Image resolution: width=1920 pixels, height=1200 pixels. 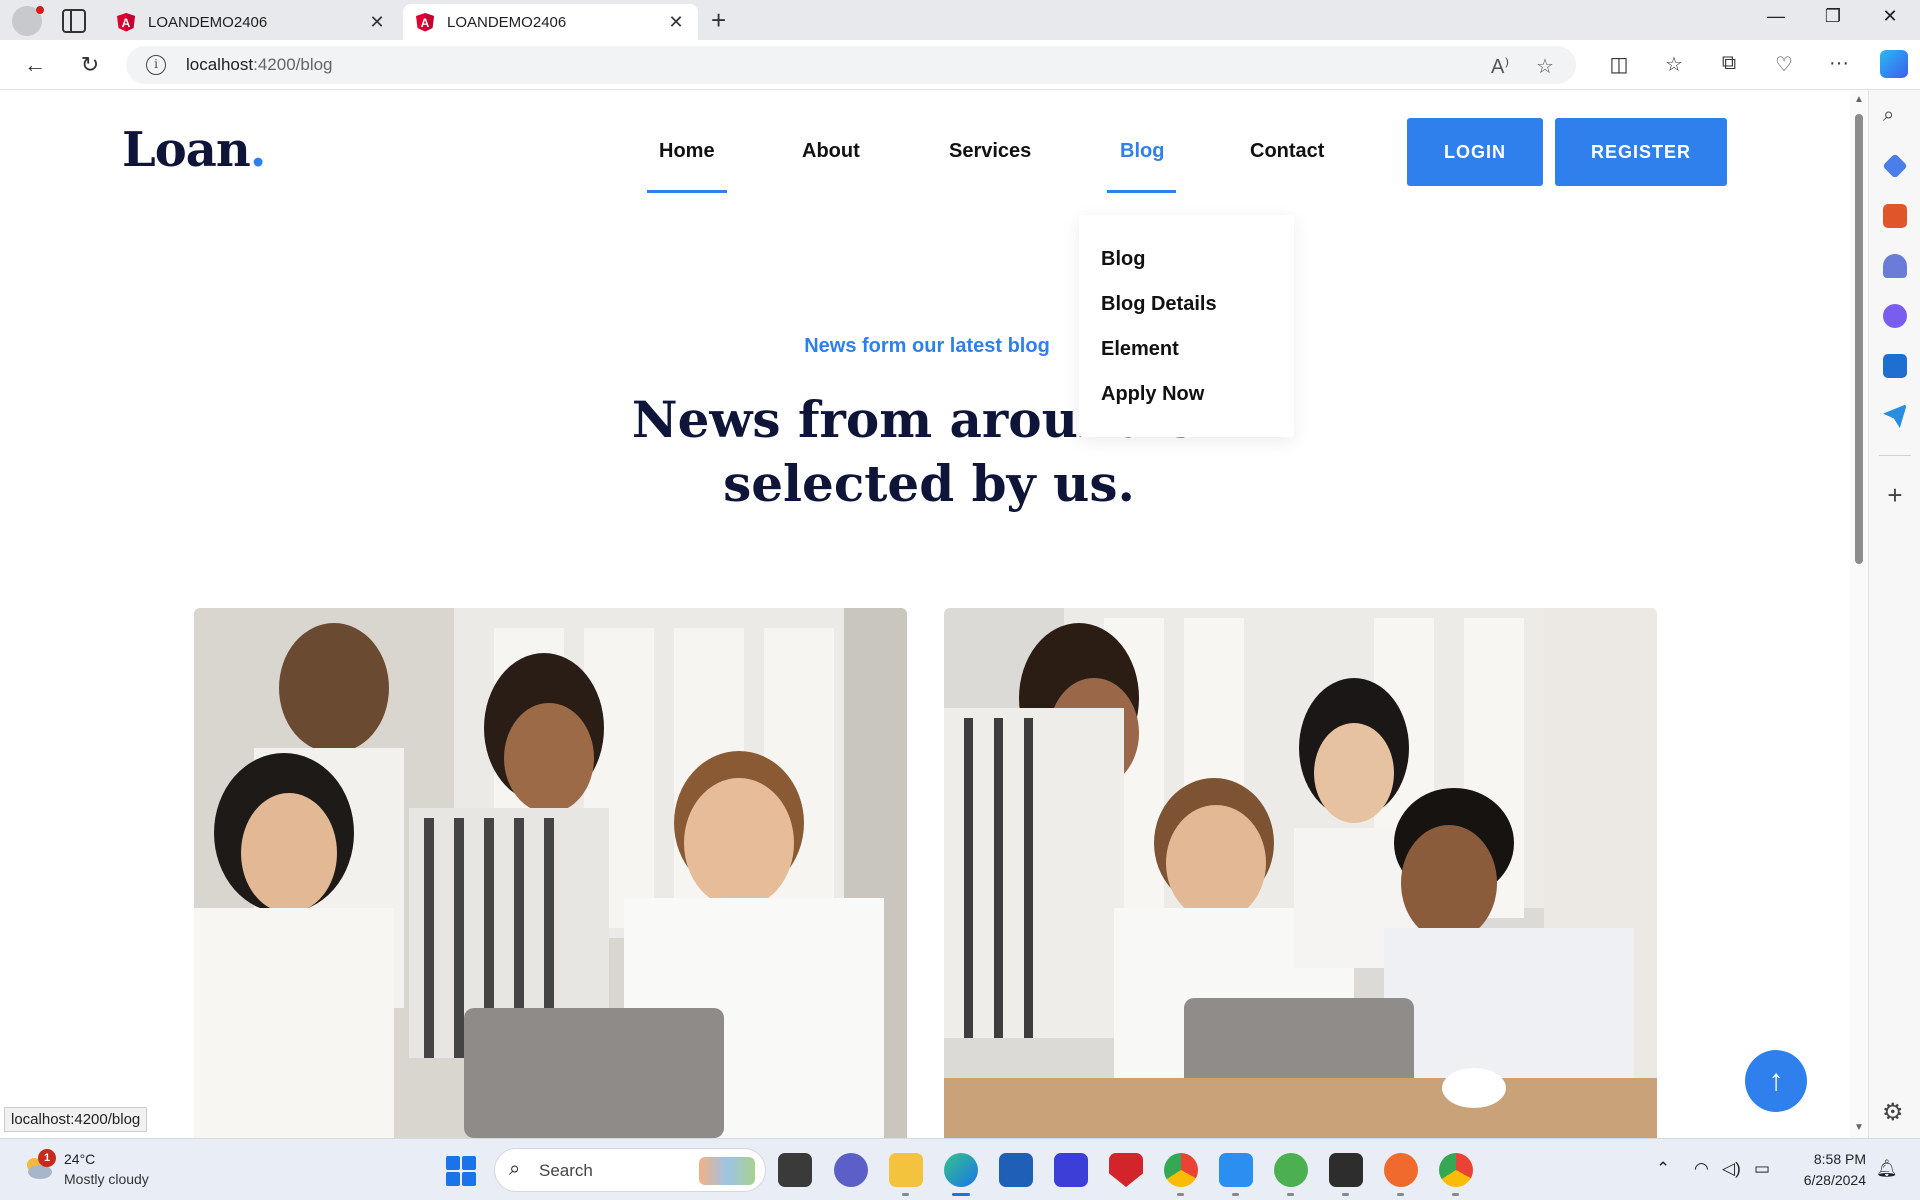 I want to click on read-aloud-icon: A⁾, so click(x=1500, y=66).